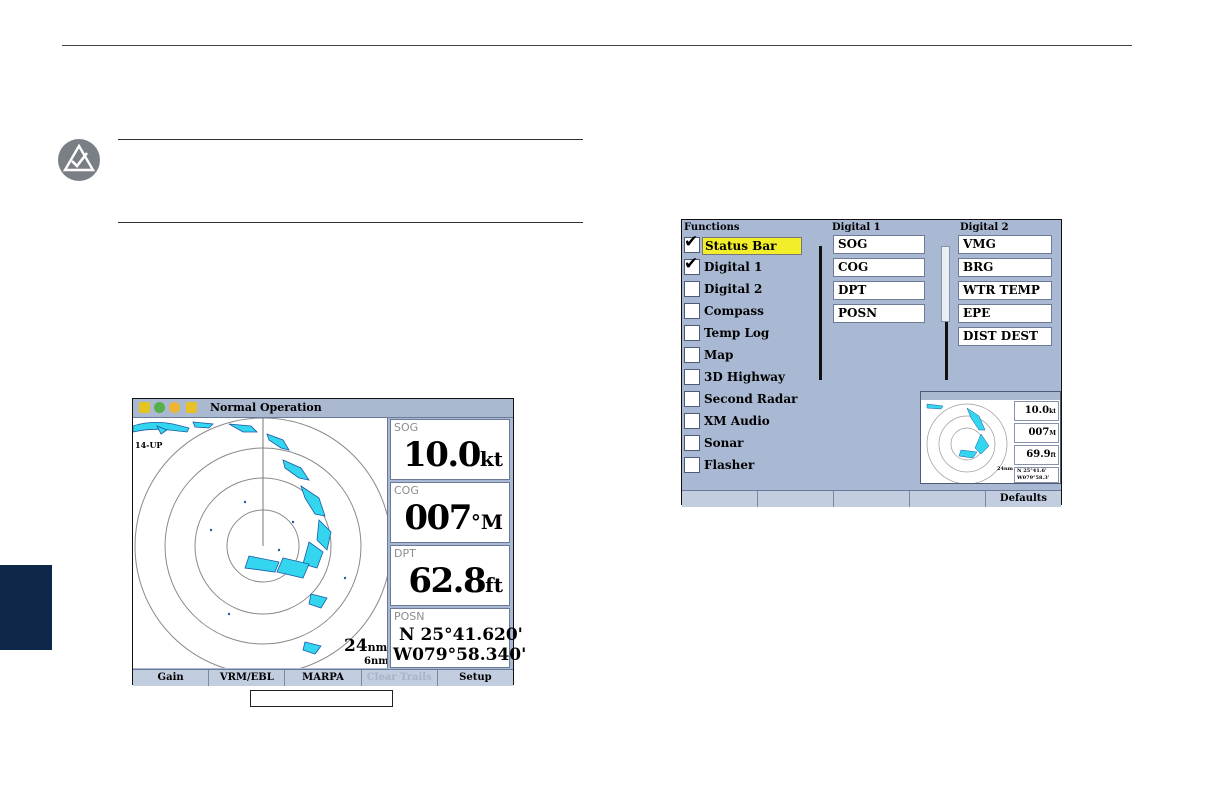  What do you see at coordinates (879, 267) in the screenshot?
I see `digital1-field: COG` at bounding box center [879, 267].